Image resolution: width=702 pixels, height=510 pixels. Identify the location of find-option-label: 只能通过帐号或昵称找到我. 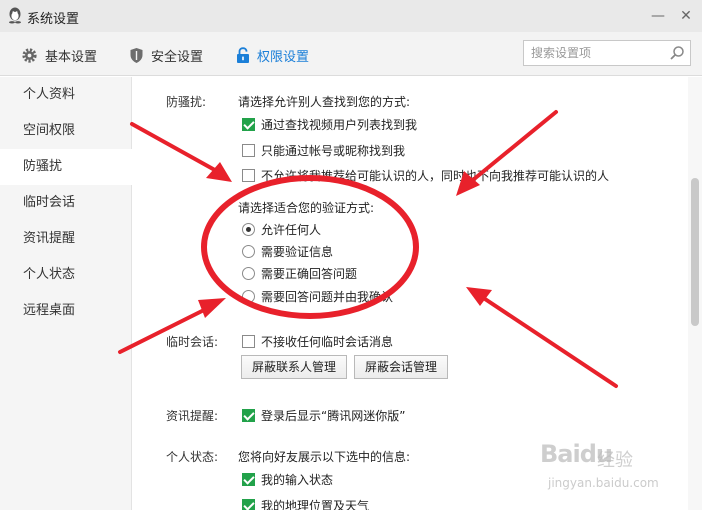
(333, 151).